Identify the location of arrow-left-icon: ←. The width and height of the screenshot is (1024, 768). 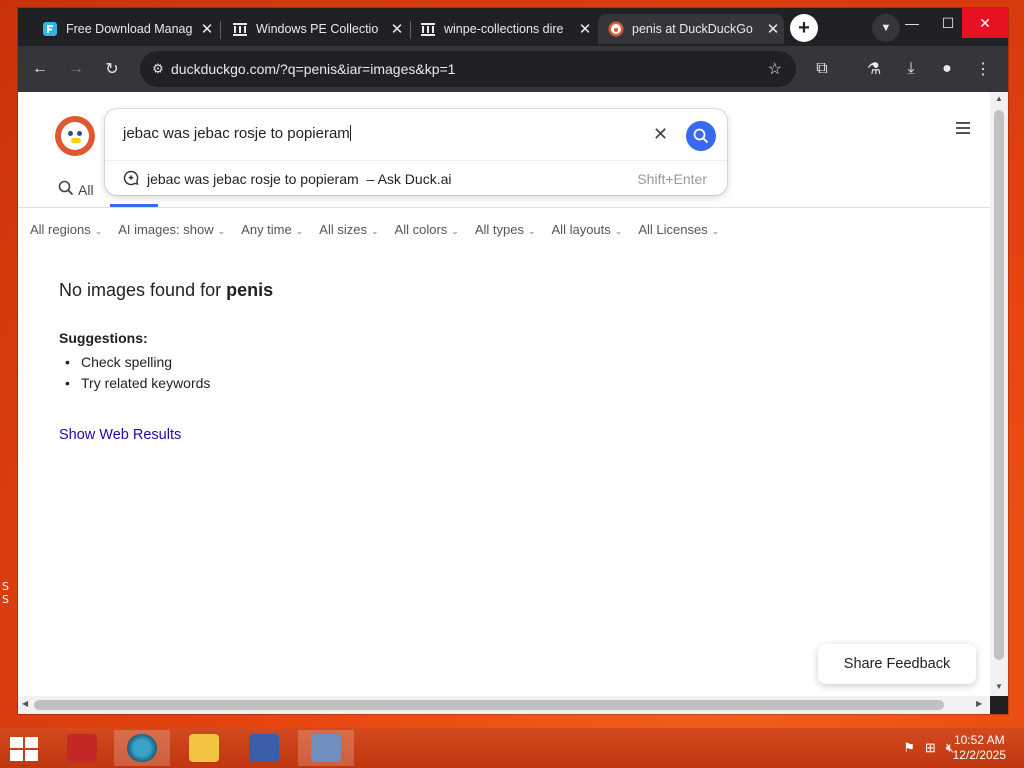
(40, 68).